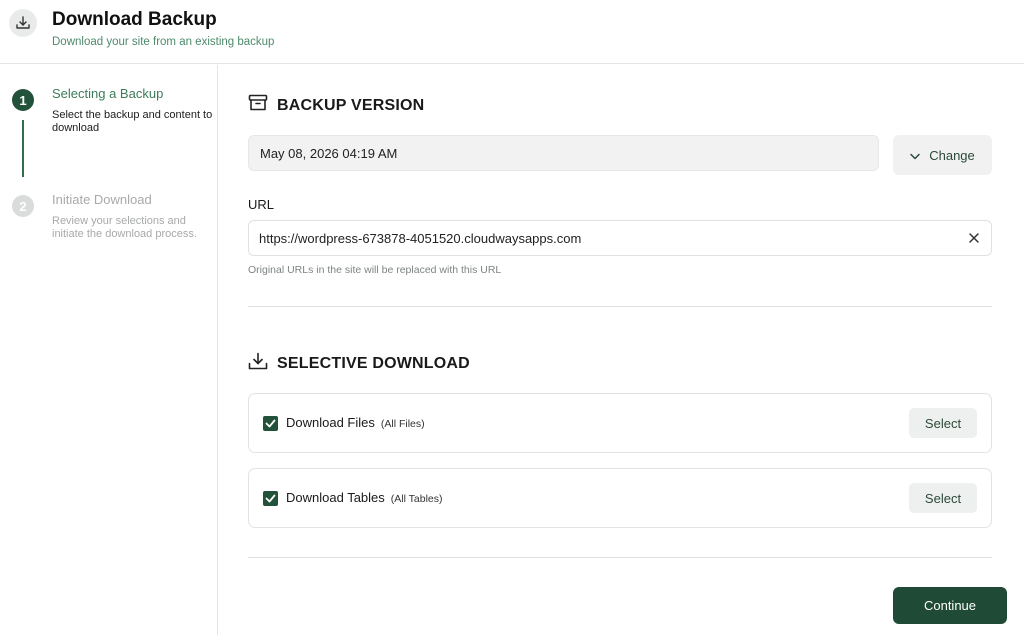 The width and height of the screenshot is (1024, 635). Describe the element at coordinates (329, 153) in the screenshot. I see `backup-date-value: May 08, 2026 04:19 AM` at that location.